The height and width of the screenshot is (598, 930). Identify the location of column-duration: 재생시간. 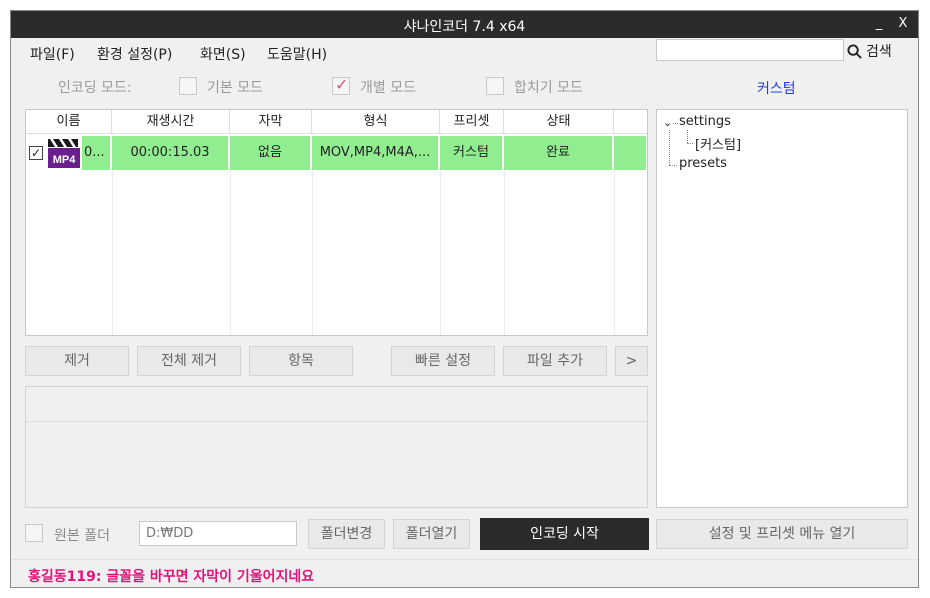
(171, 122).